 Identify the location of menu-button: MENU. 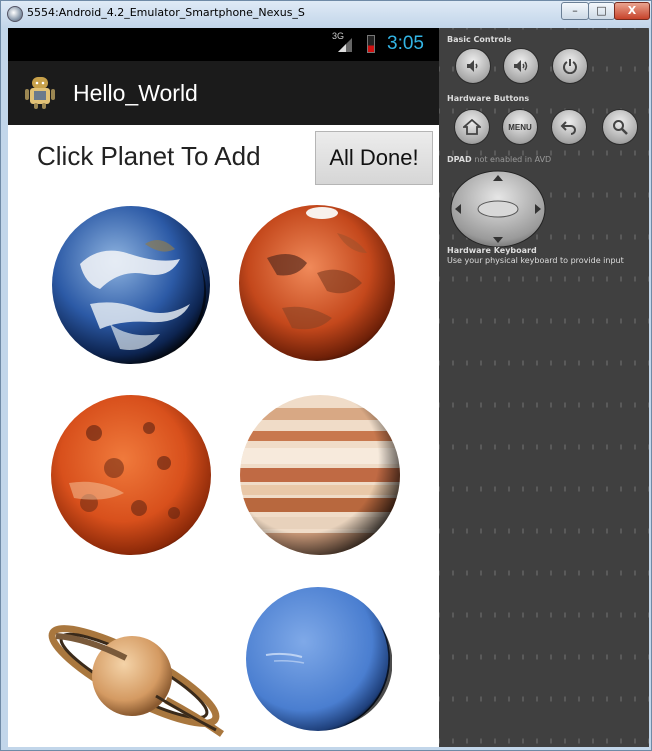
(520, 127).